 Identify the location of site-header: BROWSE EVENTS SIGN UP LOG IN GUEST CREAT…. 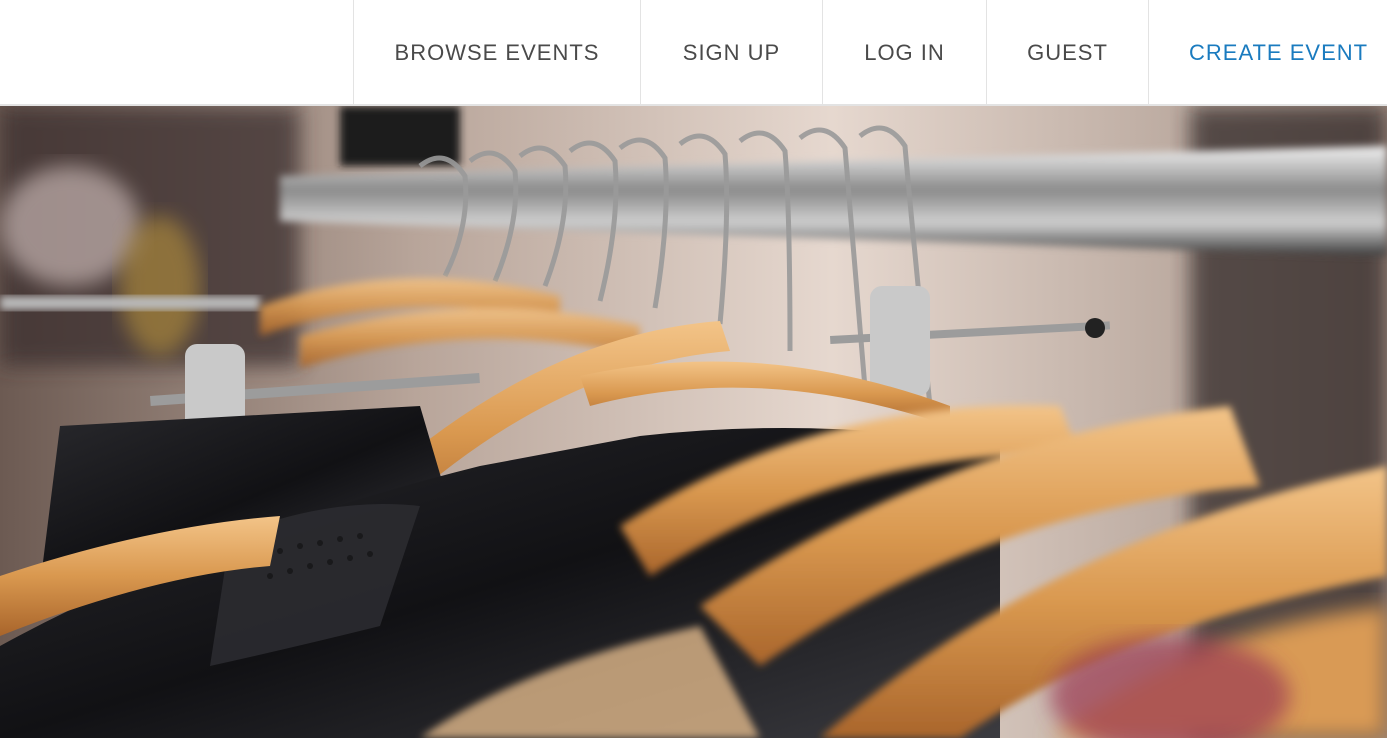
(693, 53).